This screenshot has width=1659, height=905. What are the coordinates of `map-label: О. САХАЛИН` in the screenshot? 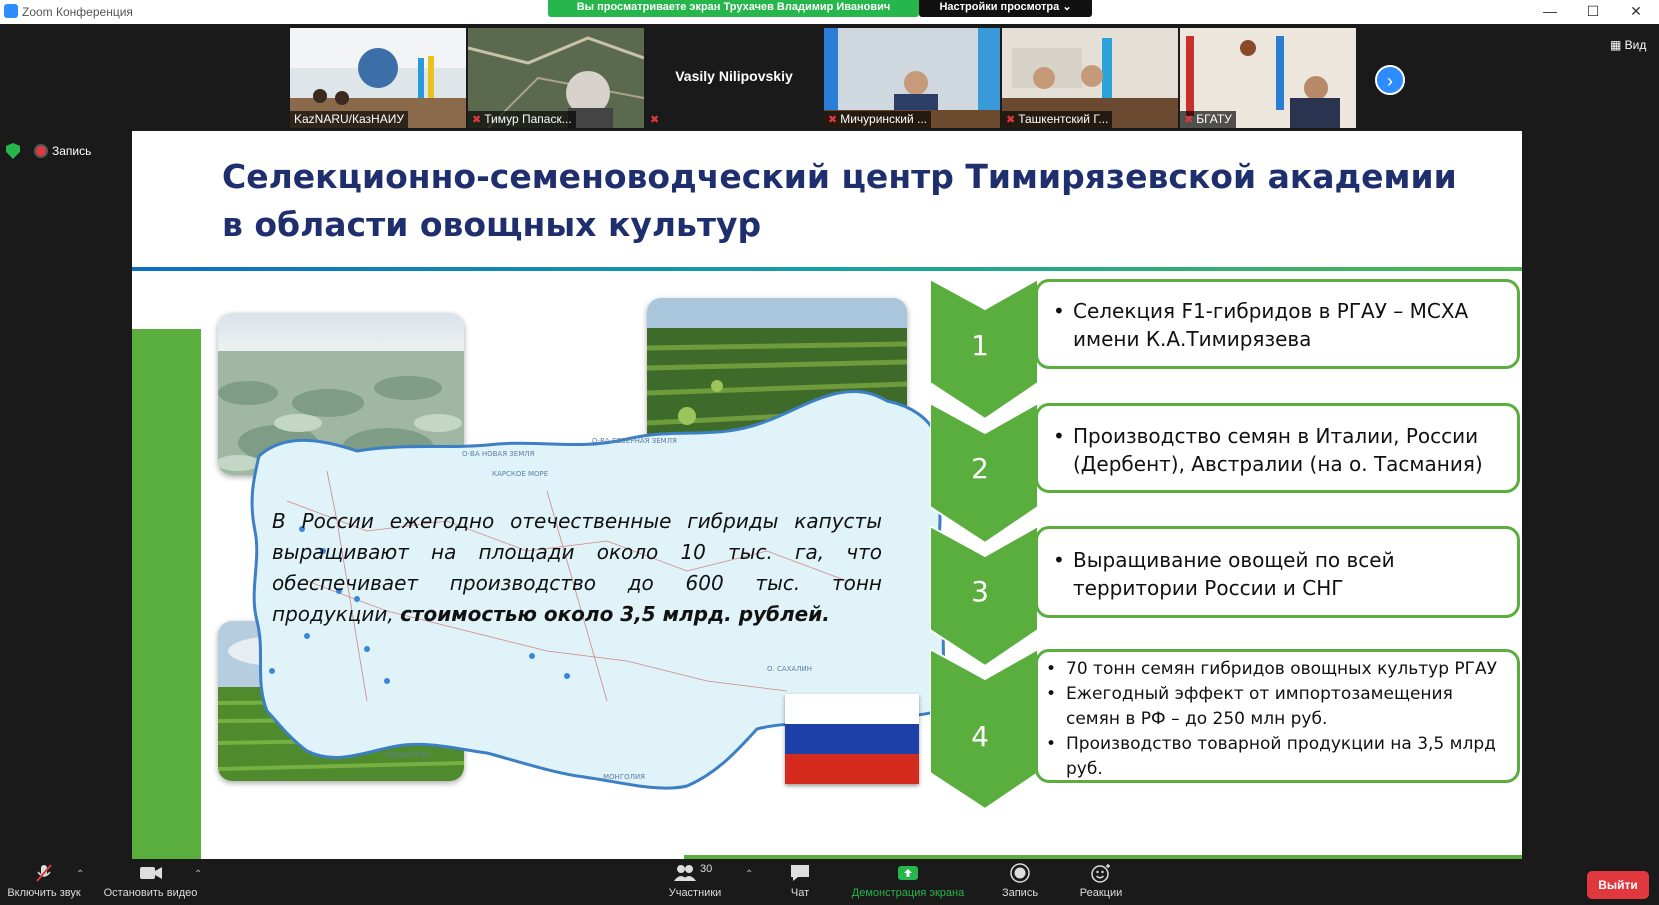 It's located at (789, 669).